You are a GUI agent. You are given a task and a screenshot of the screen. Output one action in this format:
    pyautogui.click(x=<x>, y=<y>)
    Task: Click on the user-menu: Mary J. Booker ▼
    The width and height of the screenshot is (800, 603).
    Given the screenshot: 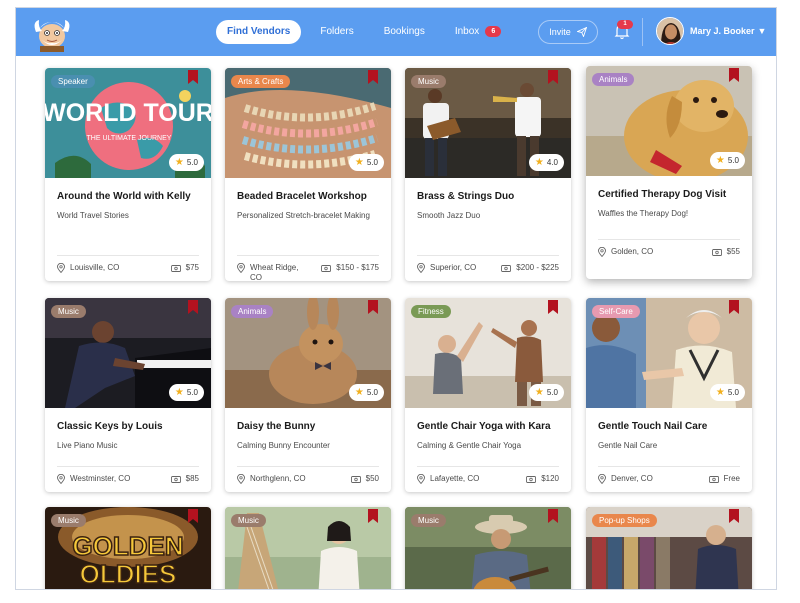 What is the action you would take?
    pyautogui.click(x=728, y=31)
    